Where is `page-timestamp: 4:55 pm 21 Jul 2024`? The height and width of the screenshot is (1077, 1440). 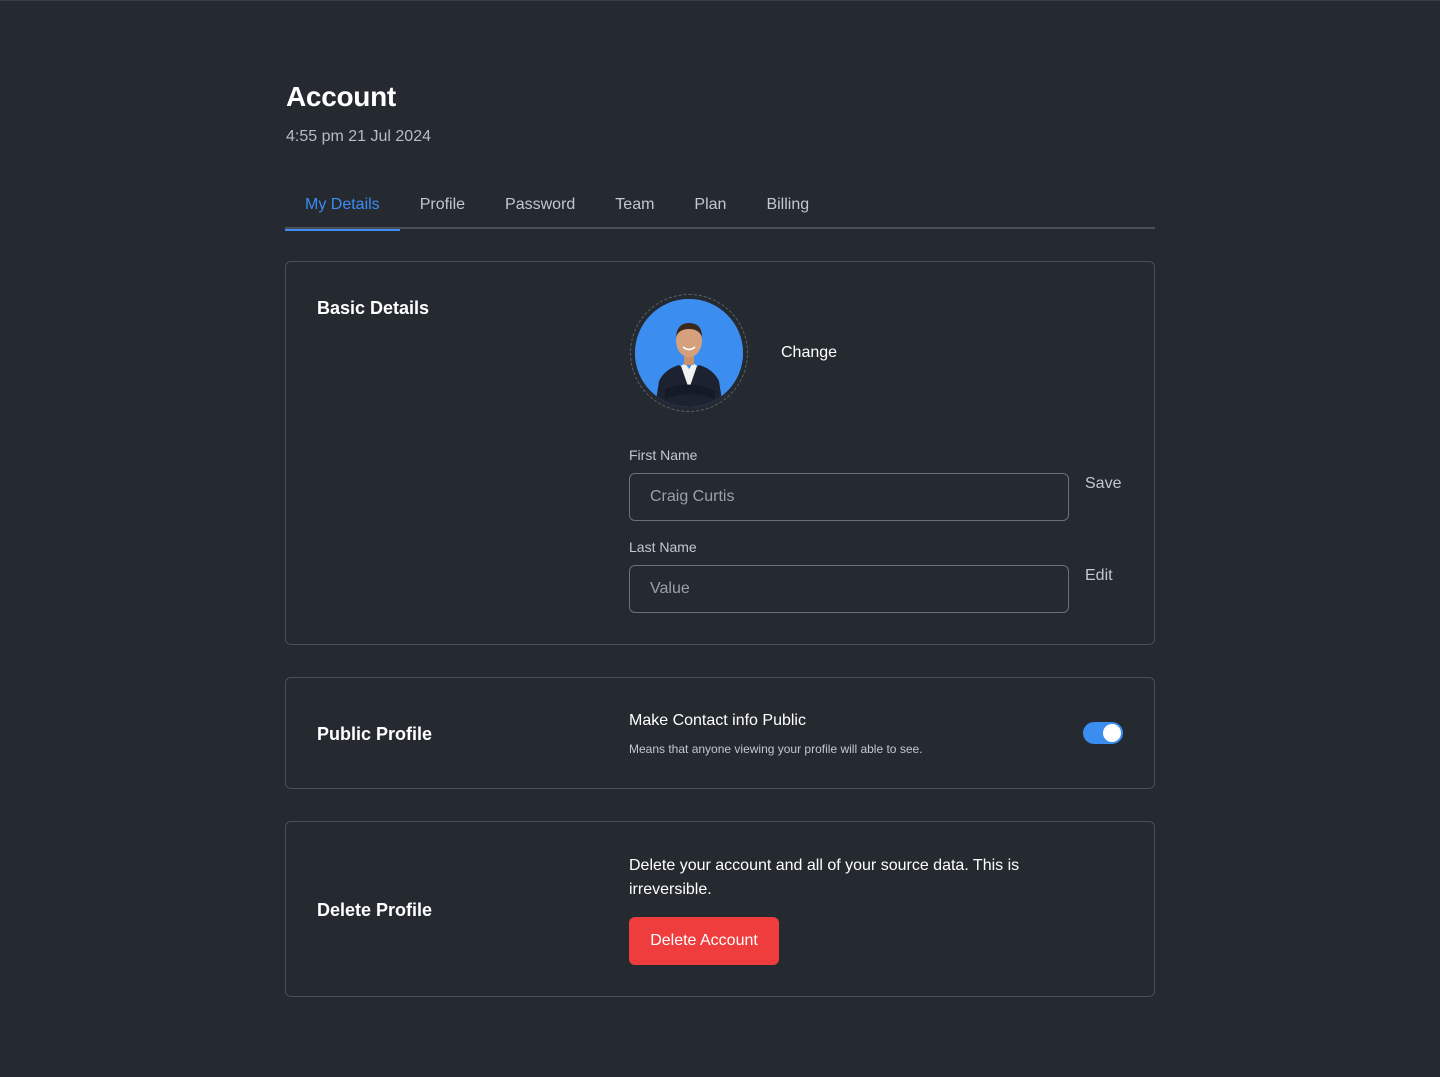 page-timestamp: 4:55 pm 21 Jul 2024 is located at coordinates (358, 136).